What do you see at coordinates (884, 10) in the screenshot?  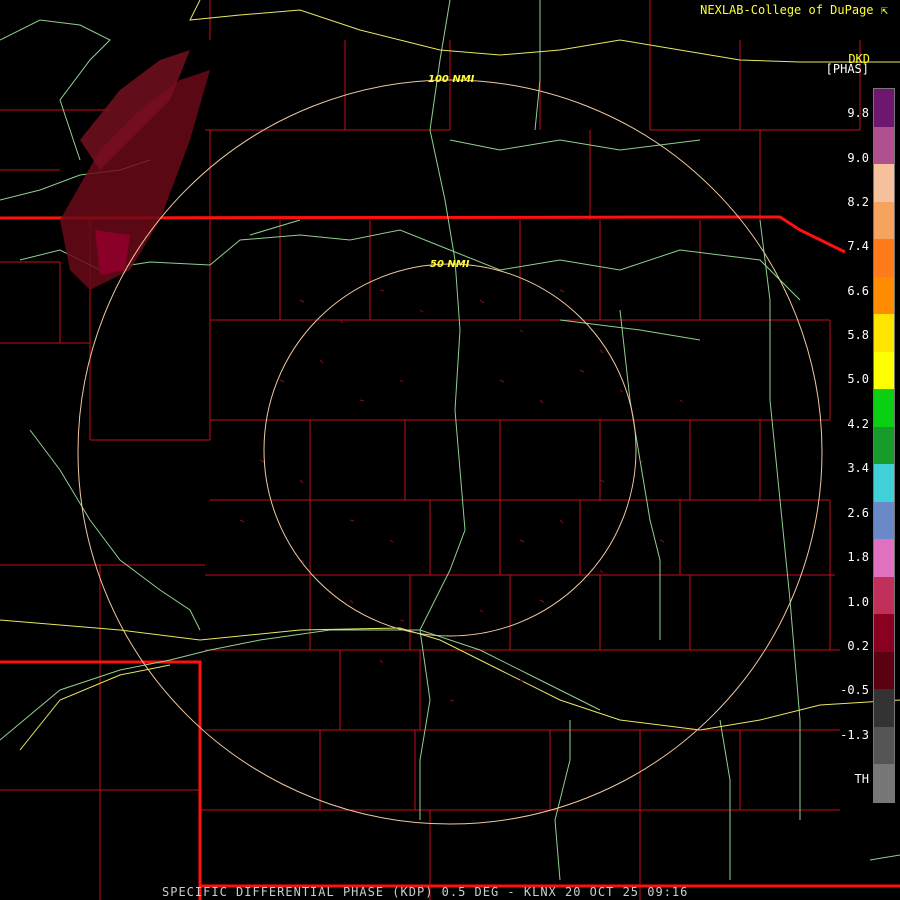 I see `cursor-icon: ⇱` at bounding box center [884, 10].